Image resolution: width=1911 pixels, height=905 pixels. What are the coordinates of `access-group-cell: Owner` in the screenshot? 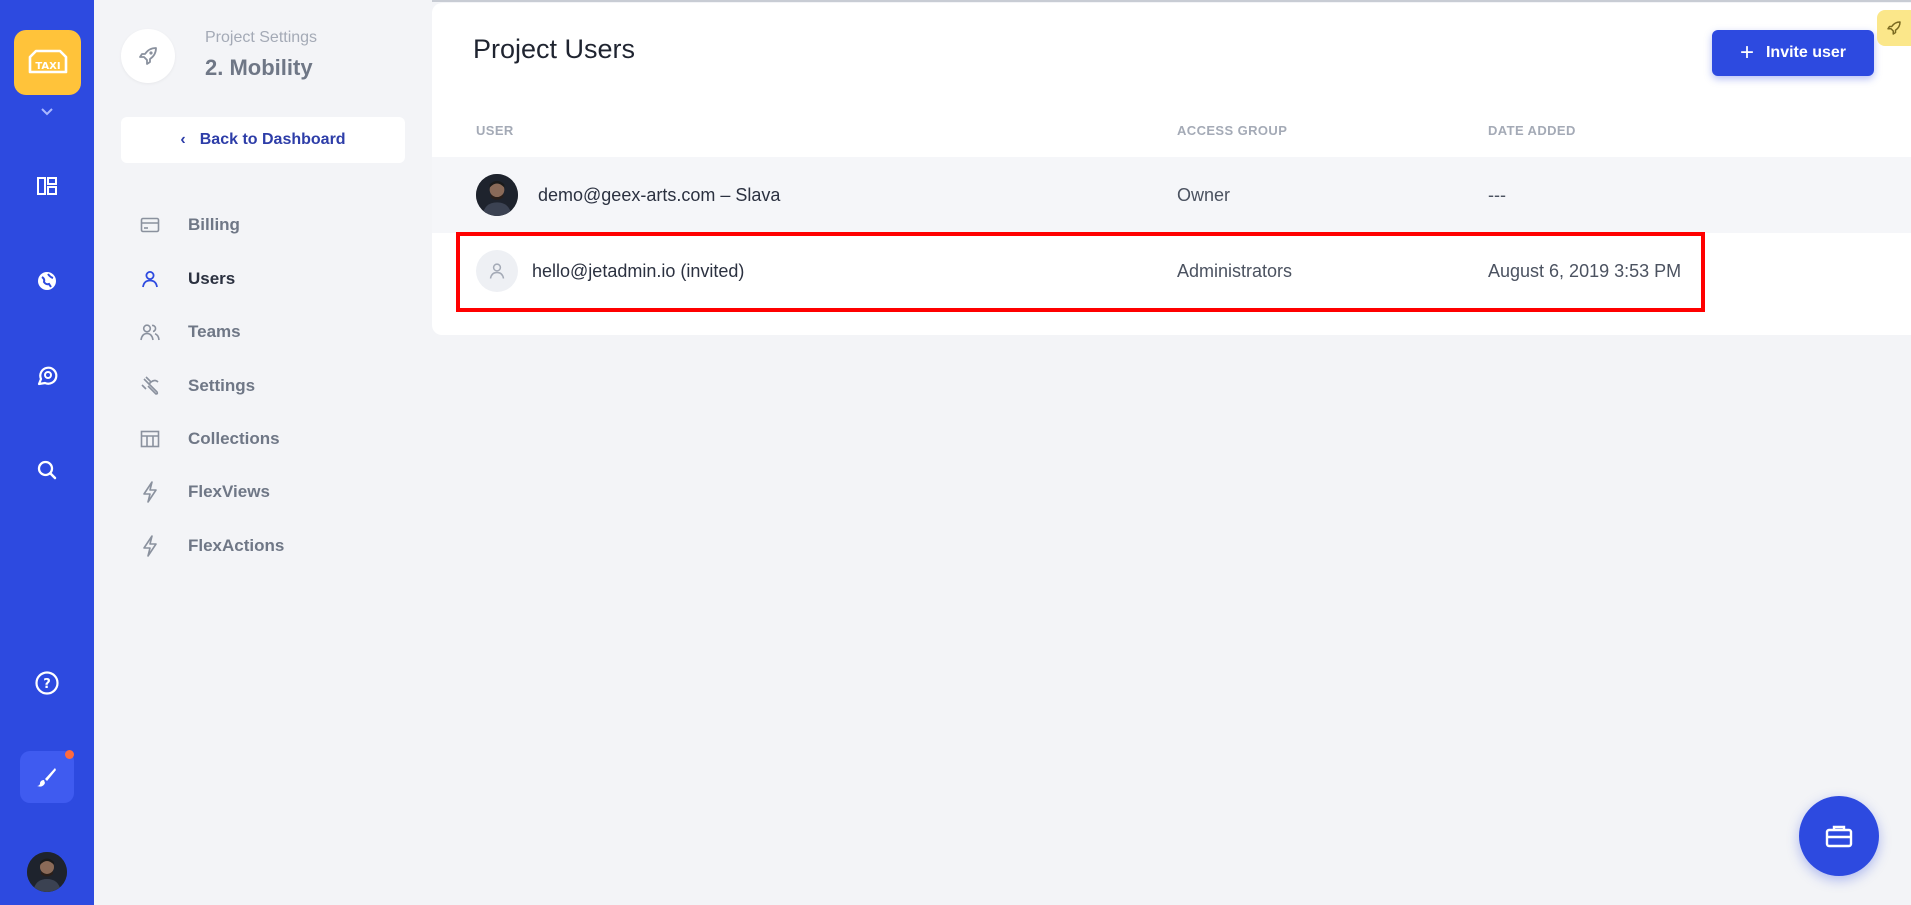 It's located at (1204, 194).